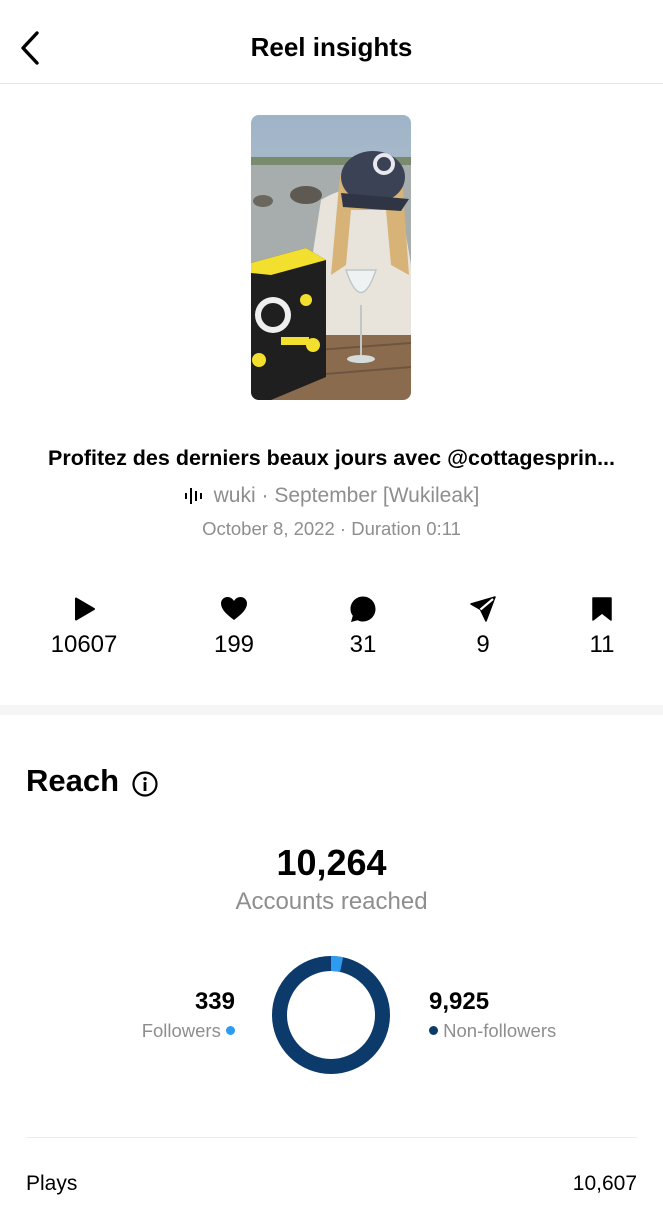 The height and width of the screenshot is (1232, 663). Describe the element at coordinates (145, 784) in the screenshot. I see `info-icon` at that location.